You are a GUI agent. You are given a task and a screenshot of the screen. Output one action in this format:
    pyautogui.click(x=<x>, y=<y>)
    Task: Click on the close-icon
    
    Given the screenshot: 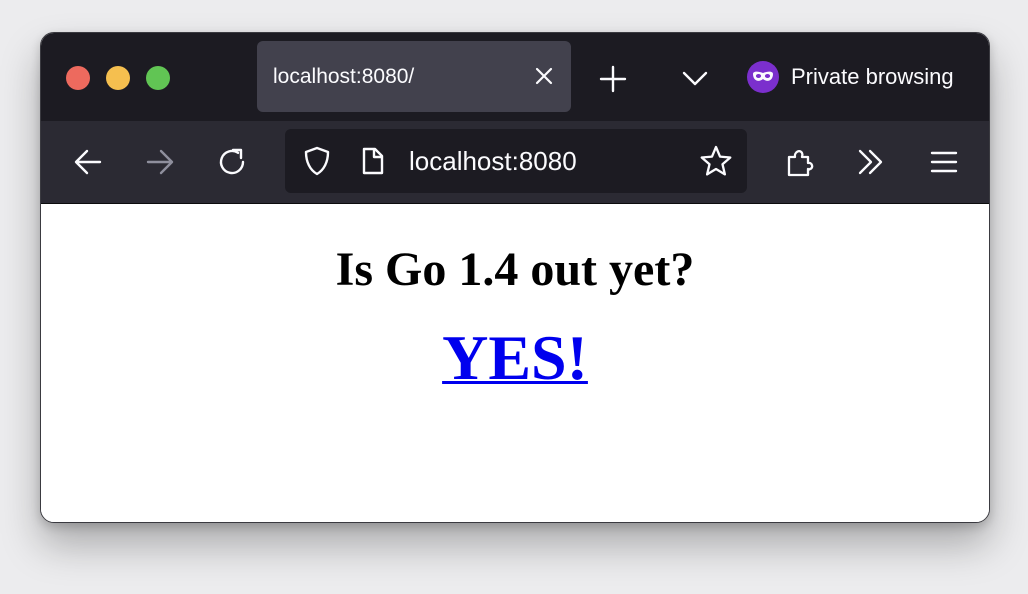 What is the action you would take?
    pyautogui.click(x=544, y=76)
    